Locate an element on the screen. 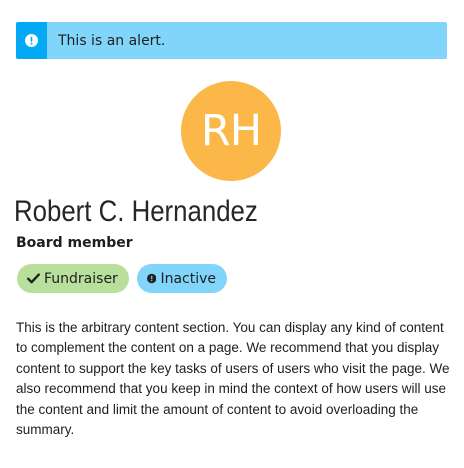 The image size is (464, 468). inactive-badge: Inactive is located at coordinates (182, 278).